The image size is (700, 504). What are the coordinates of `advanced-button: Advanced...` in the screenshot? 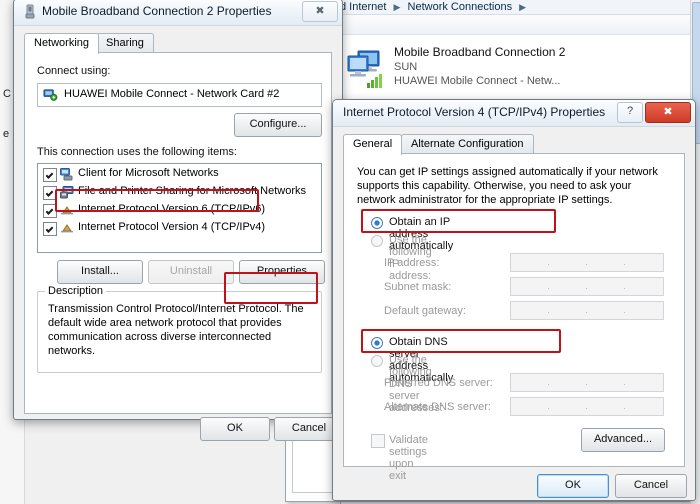 It's located at (623, 440).